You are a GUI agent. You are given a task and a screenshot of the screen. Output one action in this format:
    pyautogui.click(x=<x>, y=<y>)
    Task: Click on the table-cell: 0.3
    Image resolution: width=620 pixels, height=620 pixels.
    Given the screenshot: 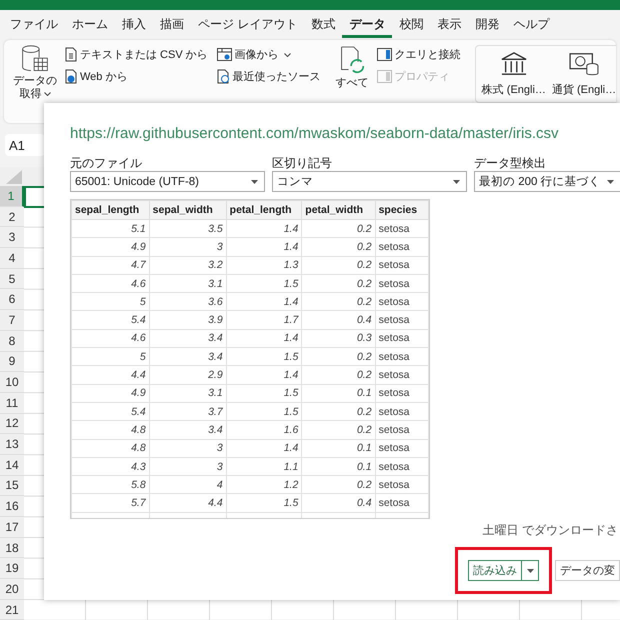 What is the action you would take?
    pyautogui.click(x=339, y=338)
    